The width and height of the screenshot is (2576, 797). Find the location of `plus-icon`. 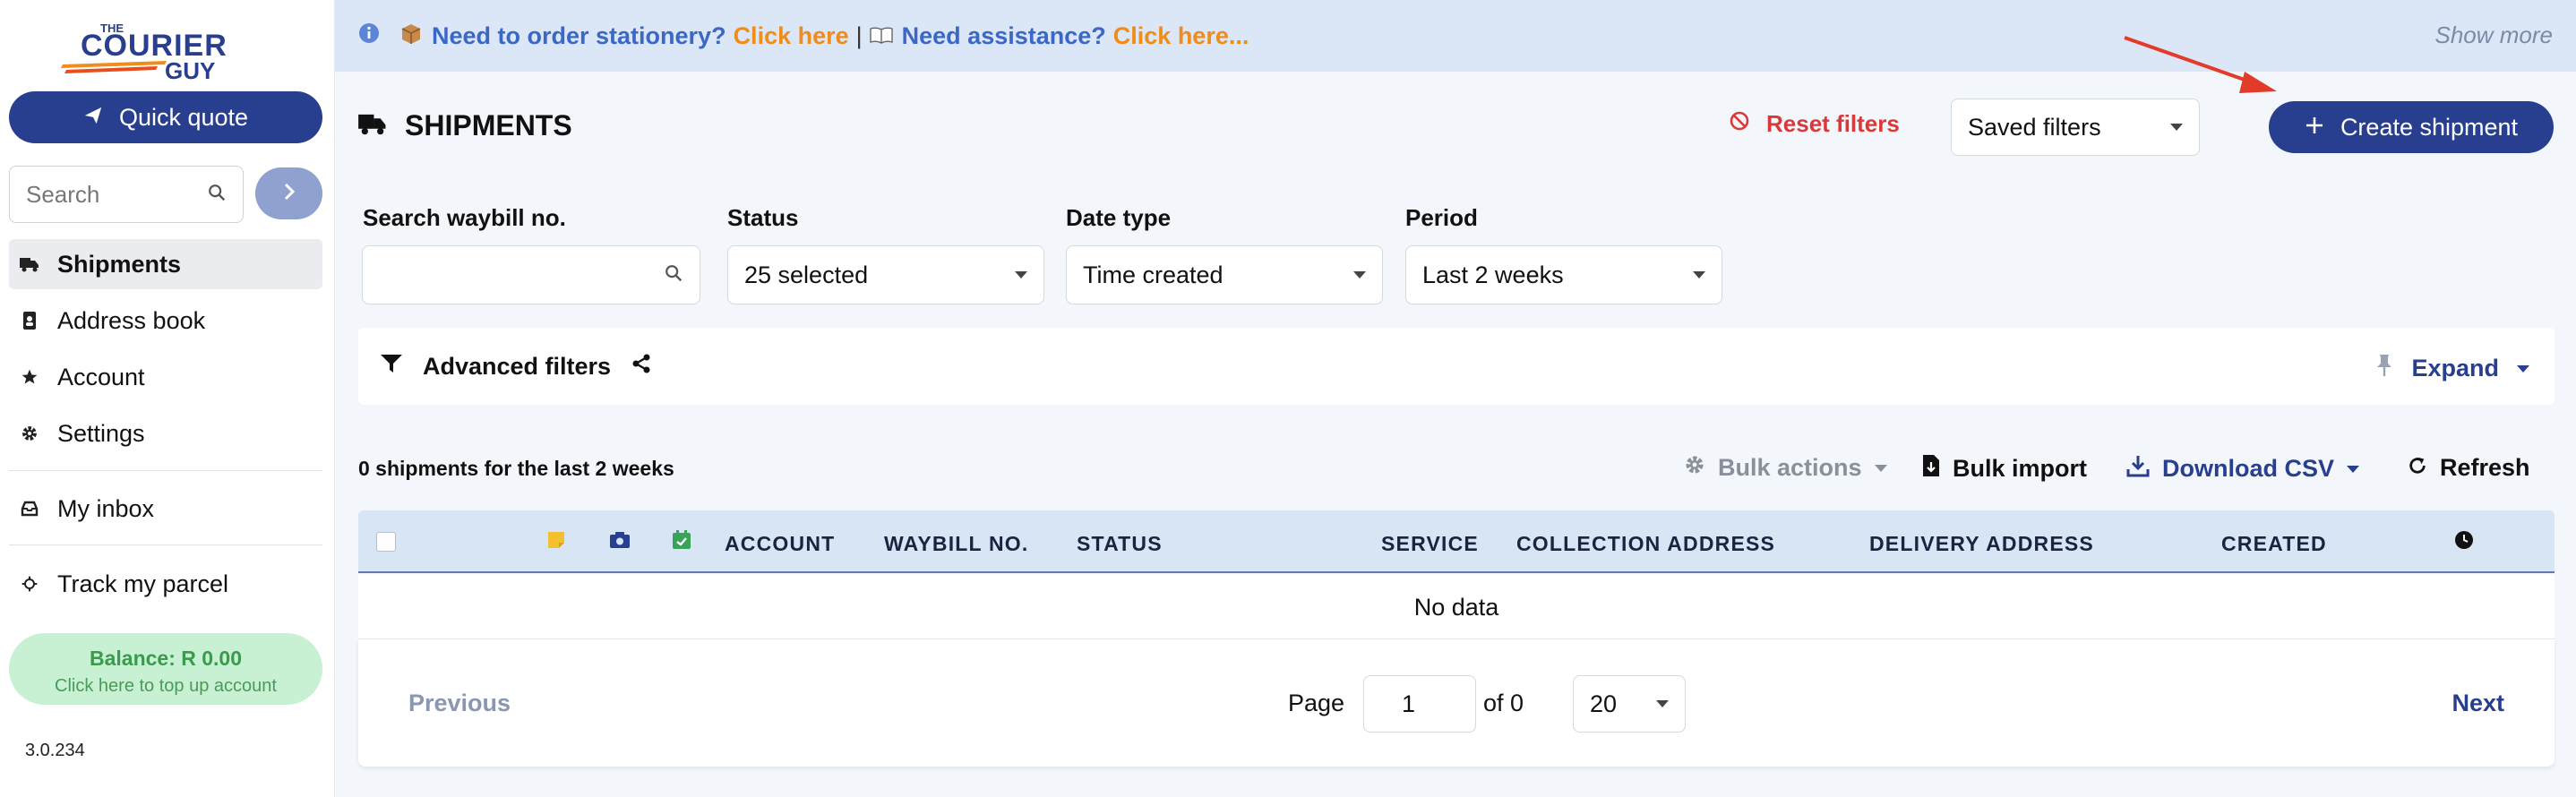

plus-icon is located at coordinates (2314, 127).